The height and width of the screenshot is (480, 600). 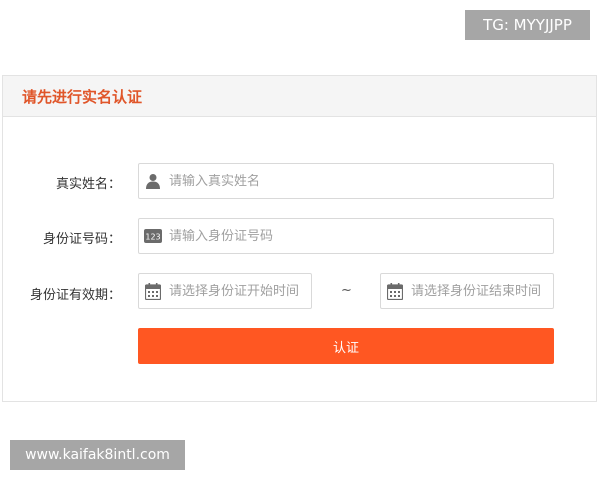 I want to click on validity-start-field, so click(x=225, y=291).